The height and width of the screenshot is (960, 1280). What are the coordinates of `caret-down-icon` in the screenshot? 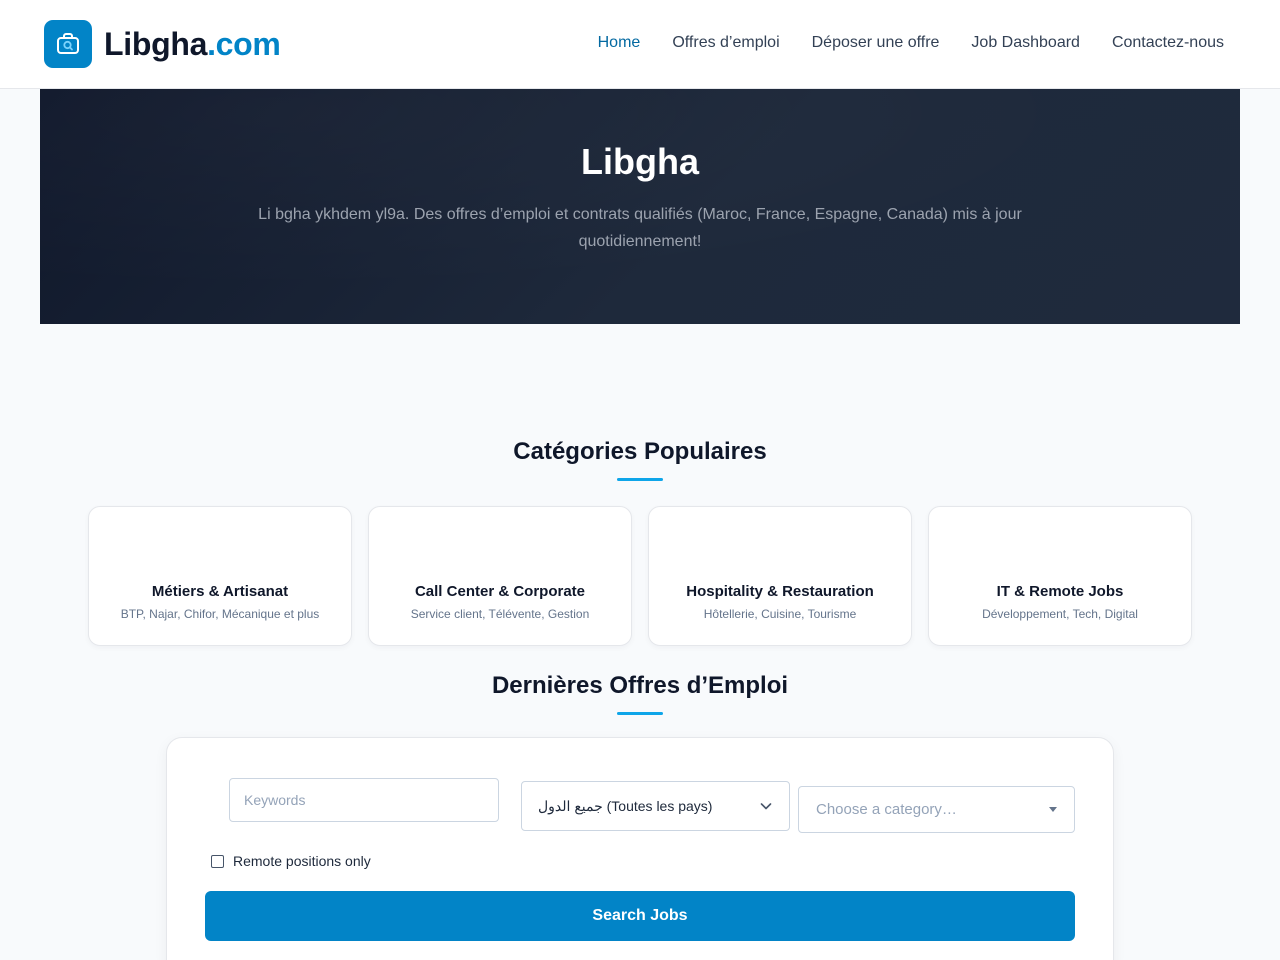 It's located at (1053, 809).